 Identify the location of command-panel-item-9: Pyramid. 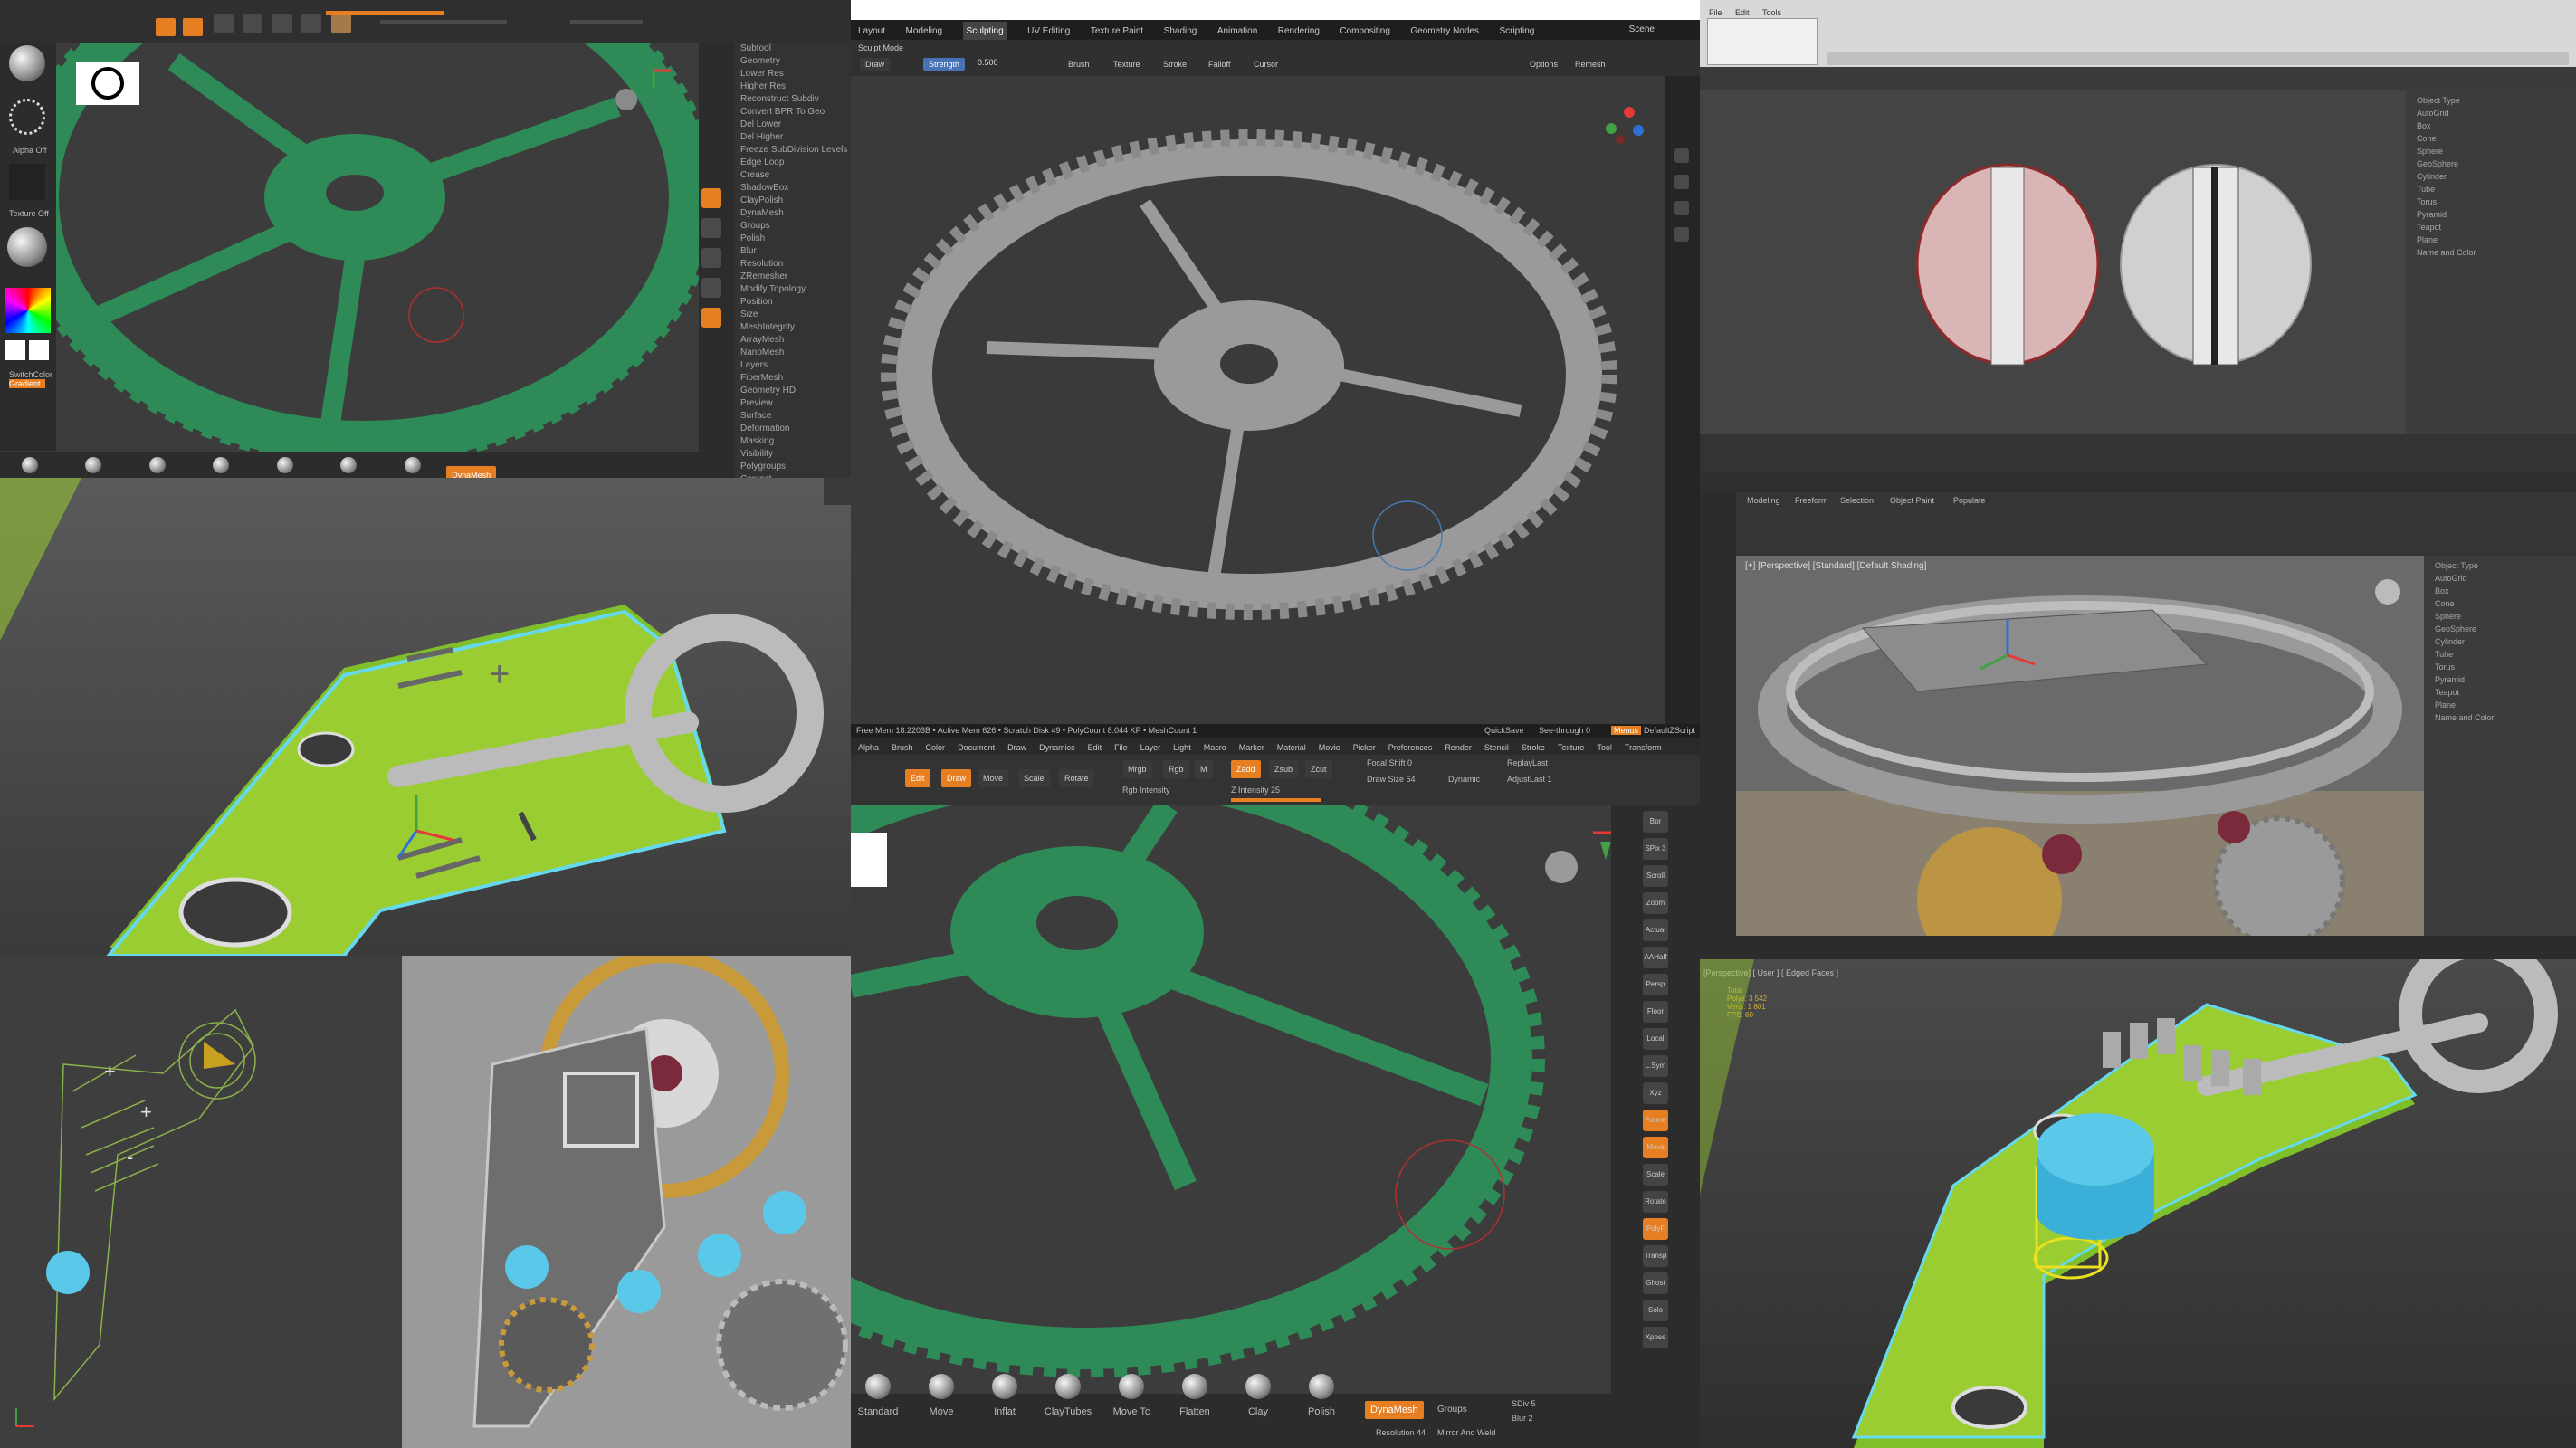
(2500, 681).